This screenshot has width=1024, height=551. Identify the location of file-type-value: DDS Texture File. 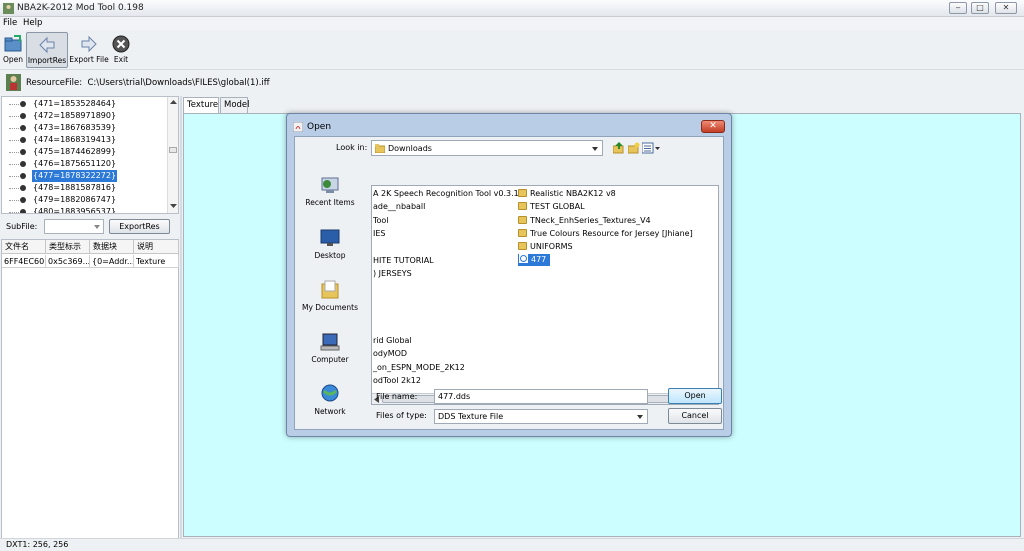
(471, 416).